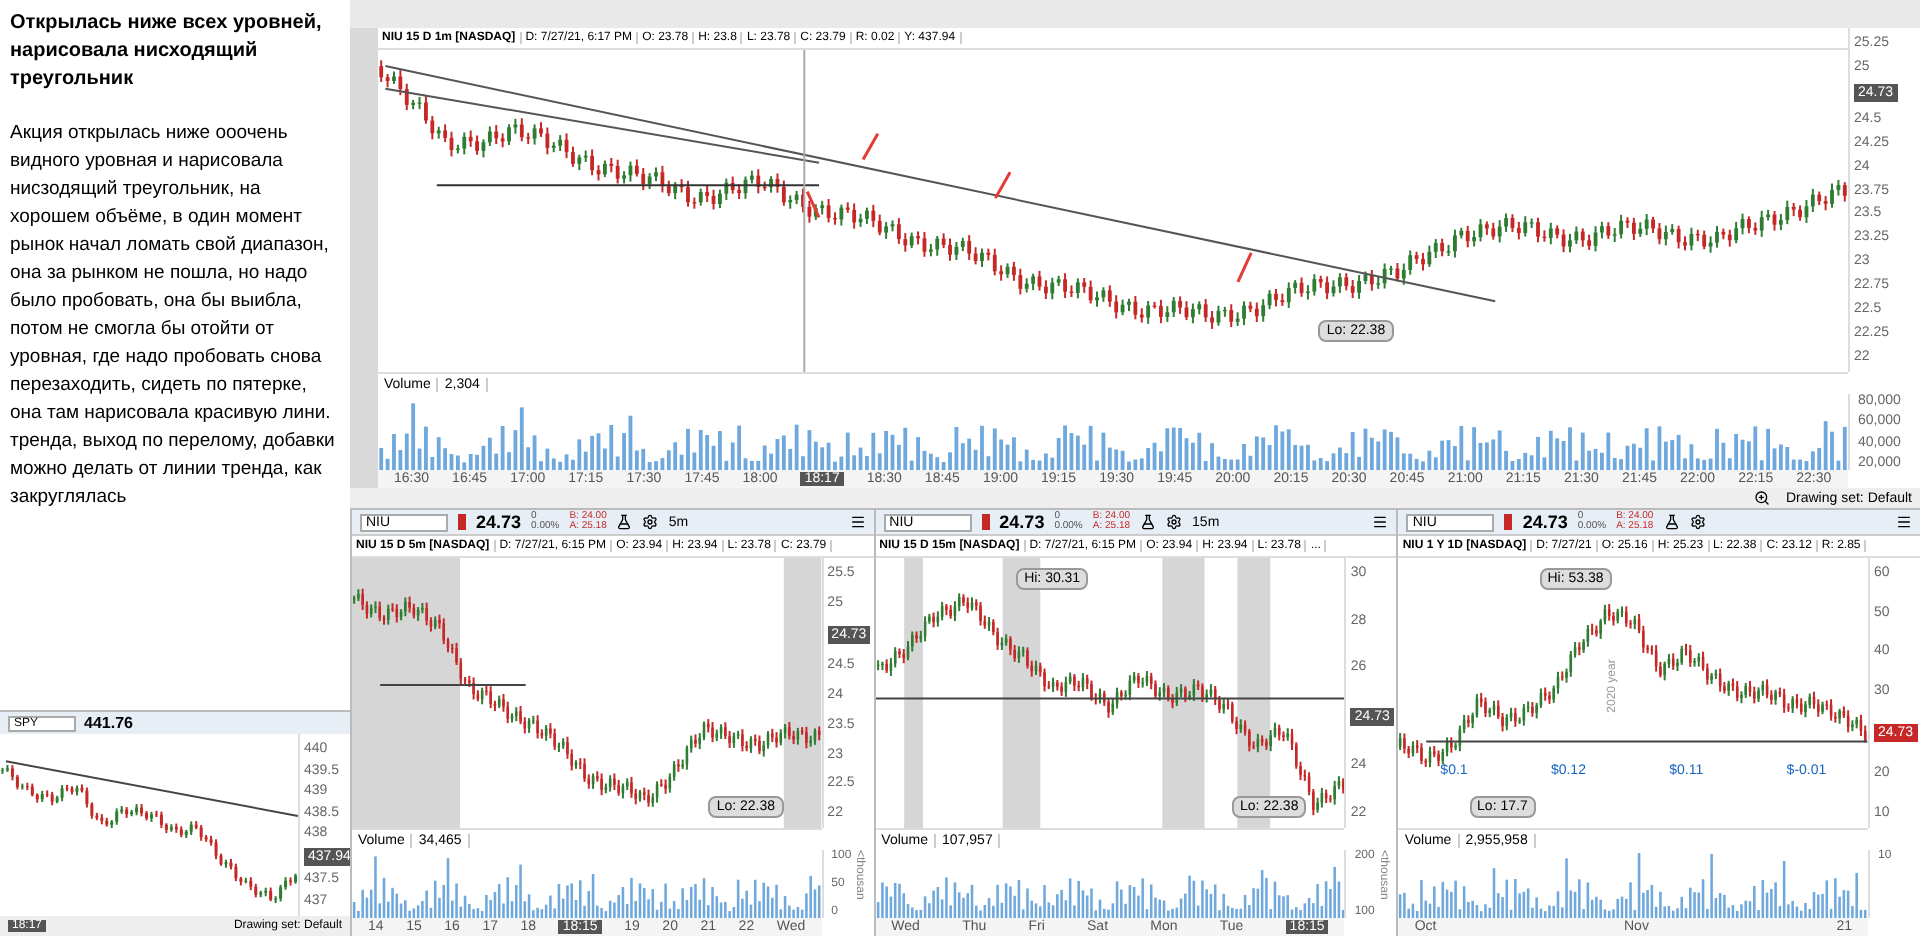 The height and width of the screenshot is (936, 1920). Describe the element at coordinates (173, 316) in the screenshot. I see `note-text: Акция открылась ниже ооочень видного уровная и нарисовала нисзодящий треугольник, на хорошем объёме, в один момент рынок начал ломать свой диапазон, она за рынком не пошла, но надо было пробовать, она бы выибла, потом не смогла бы отойти от уровная, где надо пробовать снова перезаходить, сидеть по пятерке, она там нарисовала красивую лини. тренда, выход по перелому, добавки можно делать от линии тренда, как закруглялась` at that location.